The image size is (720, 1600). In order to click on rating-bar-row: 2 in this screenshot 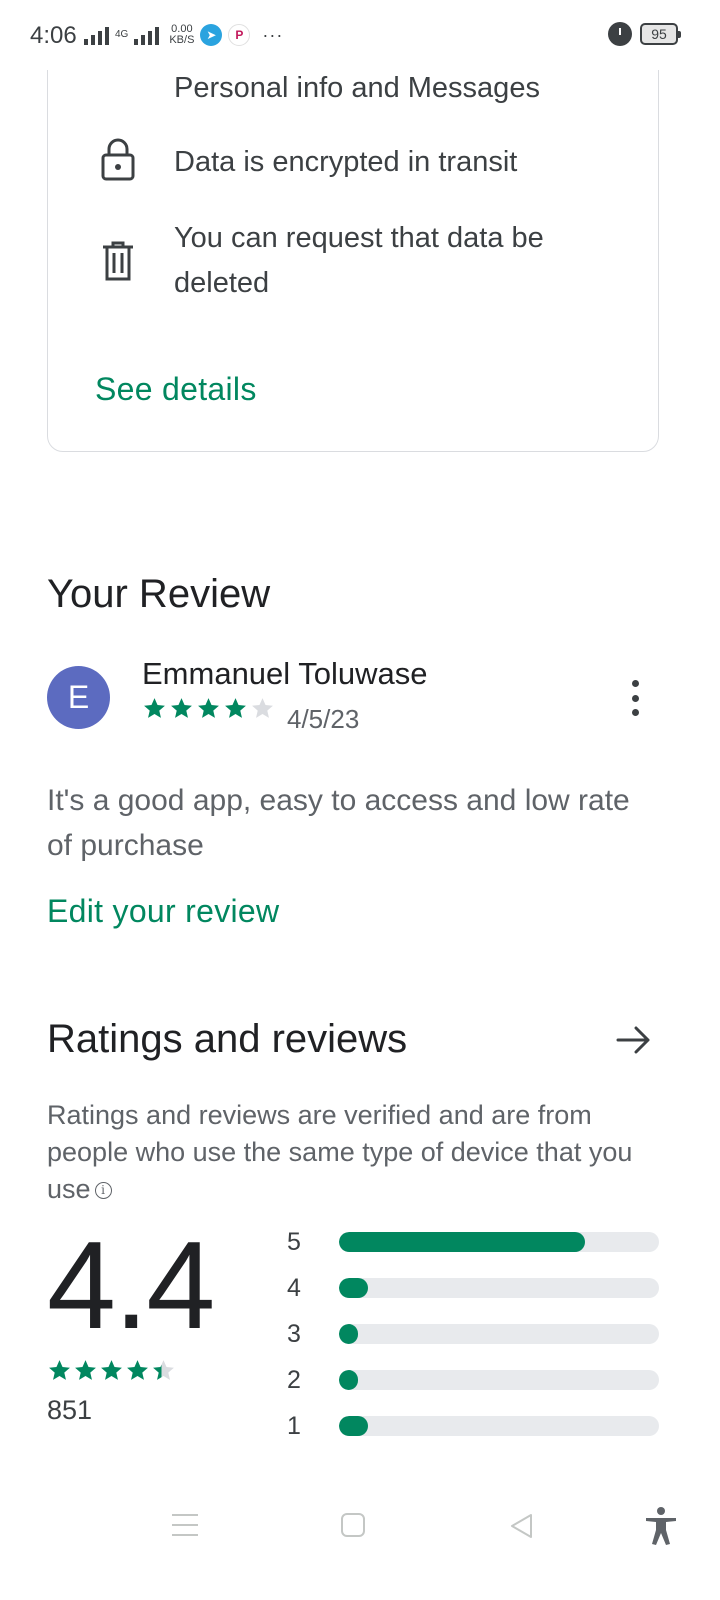, I will do `click(477, 1389)`.